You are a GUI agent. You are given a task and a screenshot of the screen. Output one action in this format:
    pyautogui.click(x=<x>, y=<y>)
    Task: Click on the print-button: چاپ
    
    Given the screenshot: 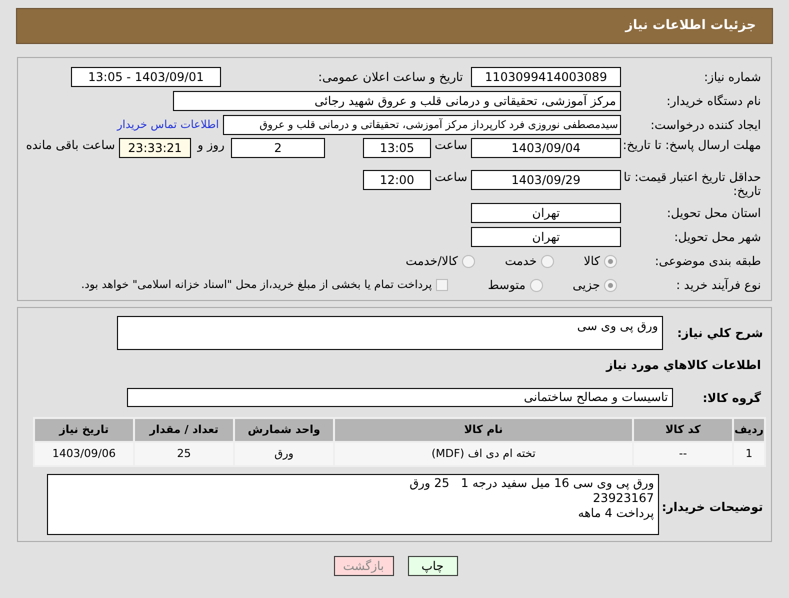 What is the action you would take?
    pyautogui.click(x=433, y=566)
    